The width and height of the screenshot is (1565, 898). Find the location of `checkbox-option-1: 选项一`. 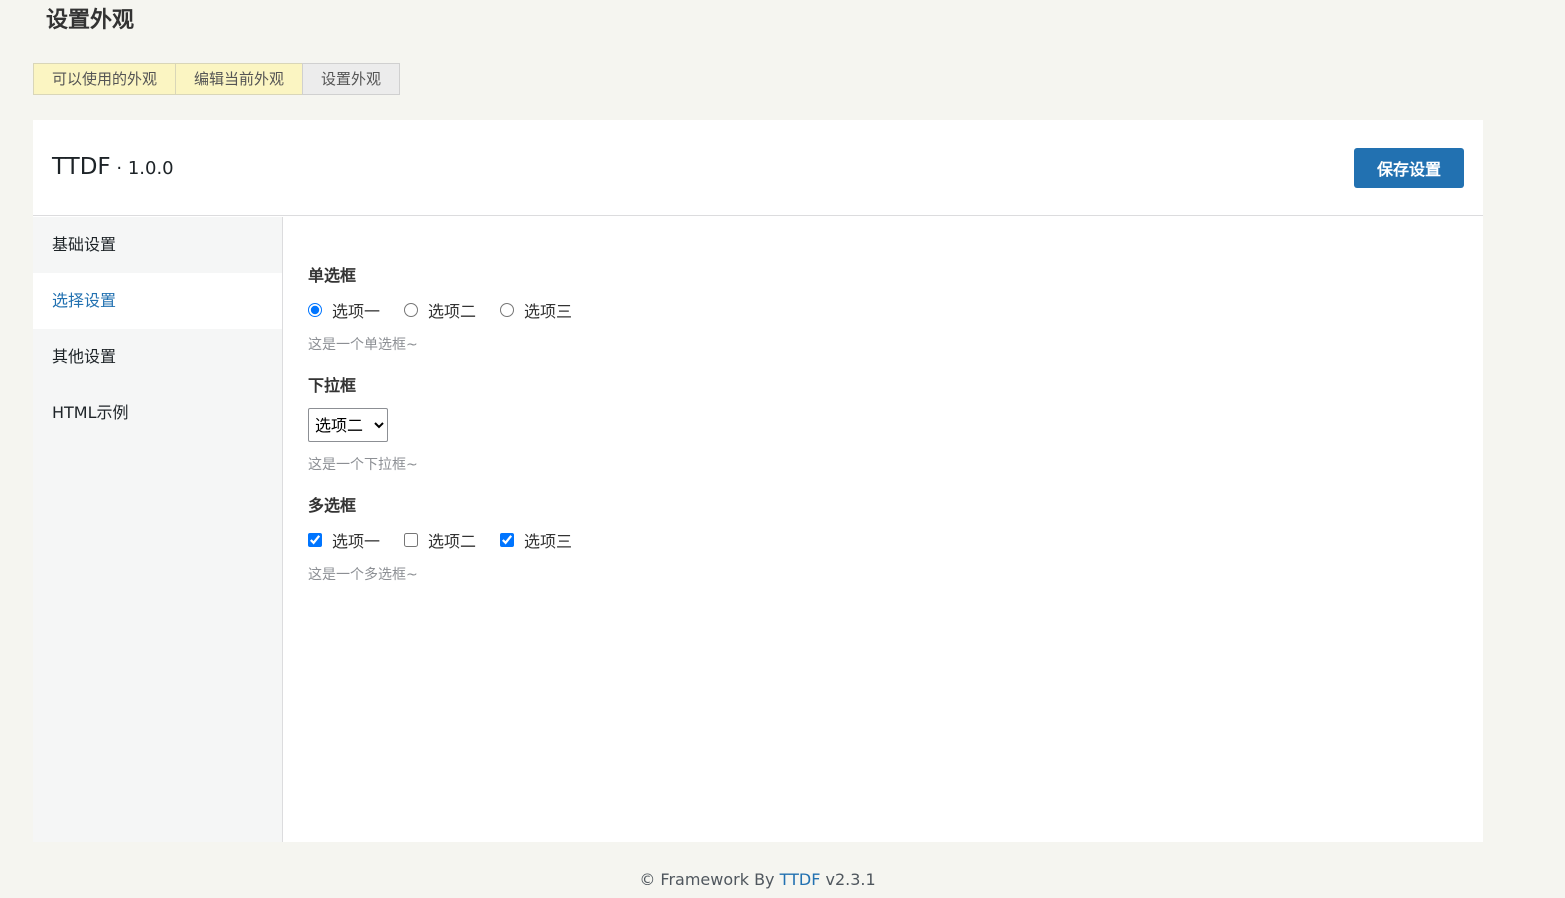

checkbox-option-1: 选项一 is located at coordinates (344, 540).